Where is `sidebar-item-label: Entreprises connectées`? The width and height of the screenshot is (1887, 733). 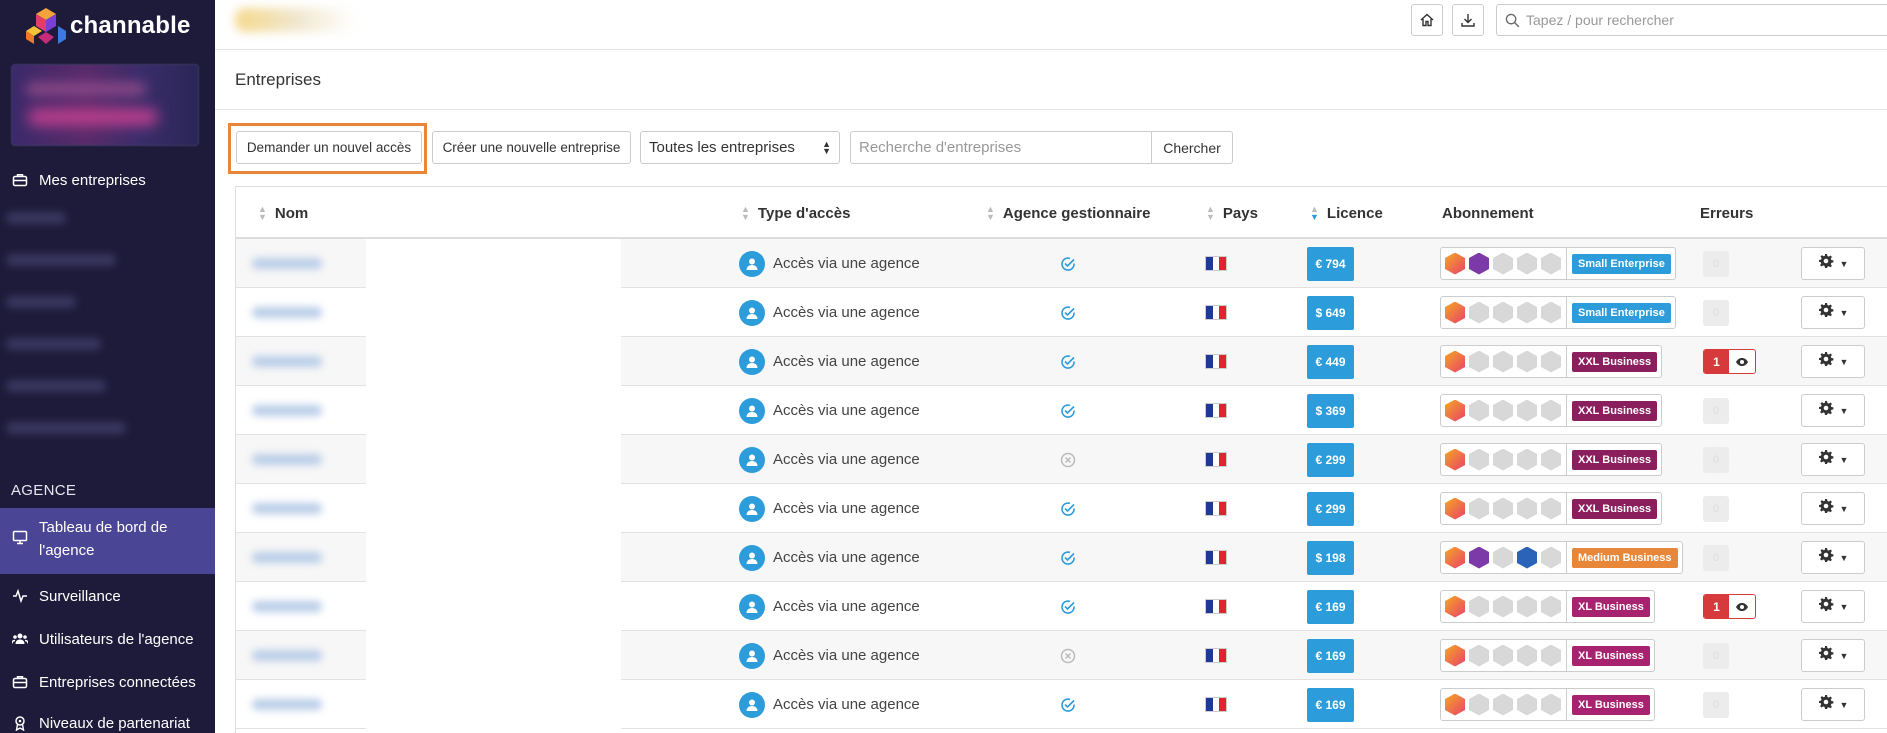
sidebar-item-label: Entreprises connectées is located at coordinates (117, 682).